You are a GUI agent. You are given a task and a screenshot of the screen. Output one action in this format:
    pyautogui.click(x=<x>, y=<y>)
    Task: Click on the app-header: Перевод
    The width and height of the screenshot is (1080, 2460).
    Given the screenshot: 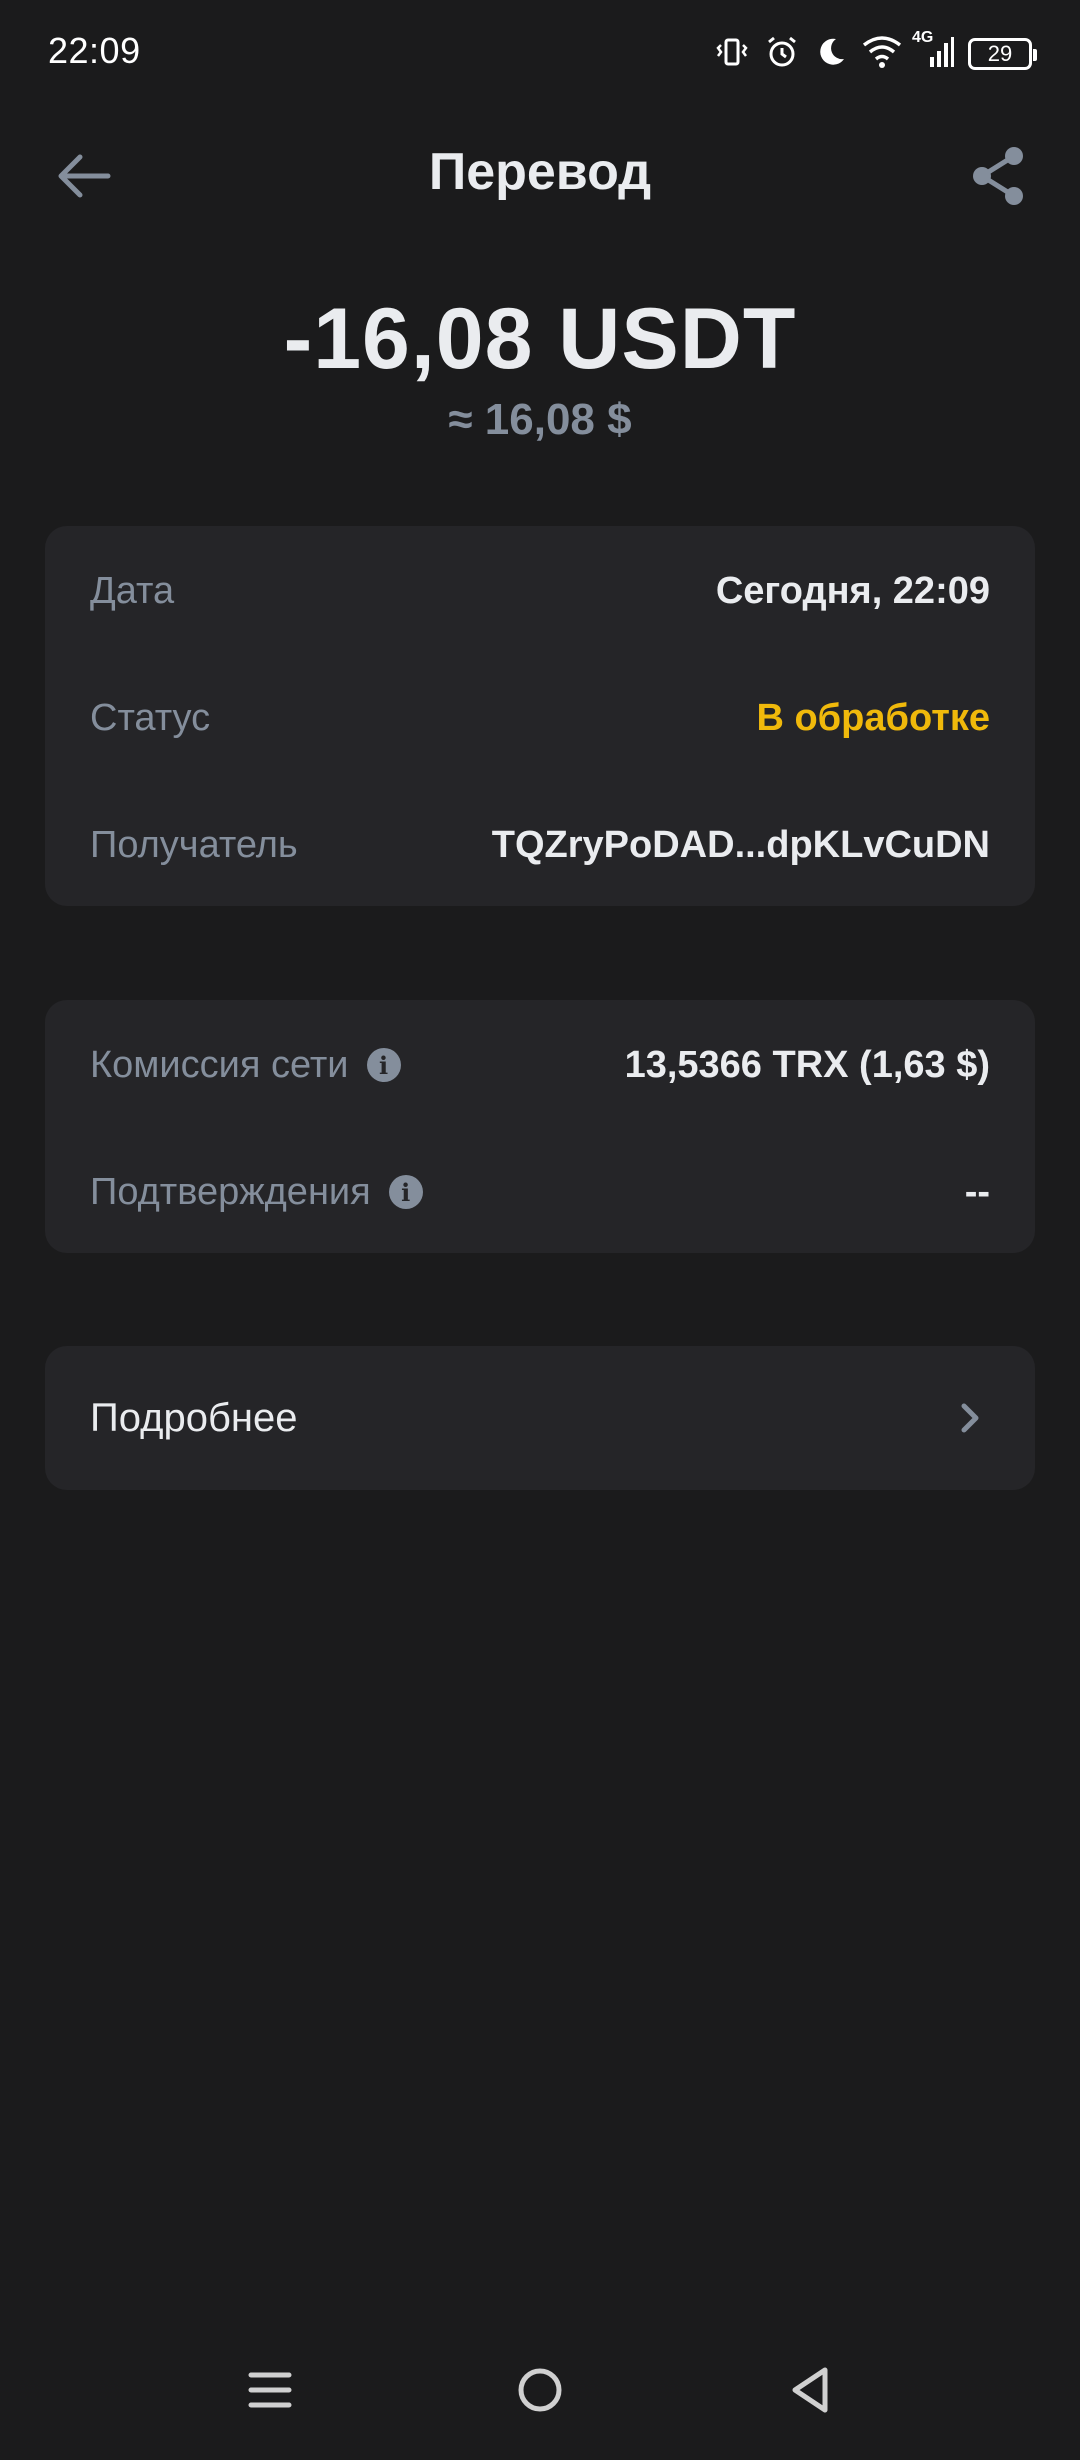 What is the action you would take?
    pyautogui.click(x=540, y=175)
    